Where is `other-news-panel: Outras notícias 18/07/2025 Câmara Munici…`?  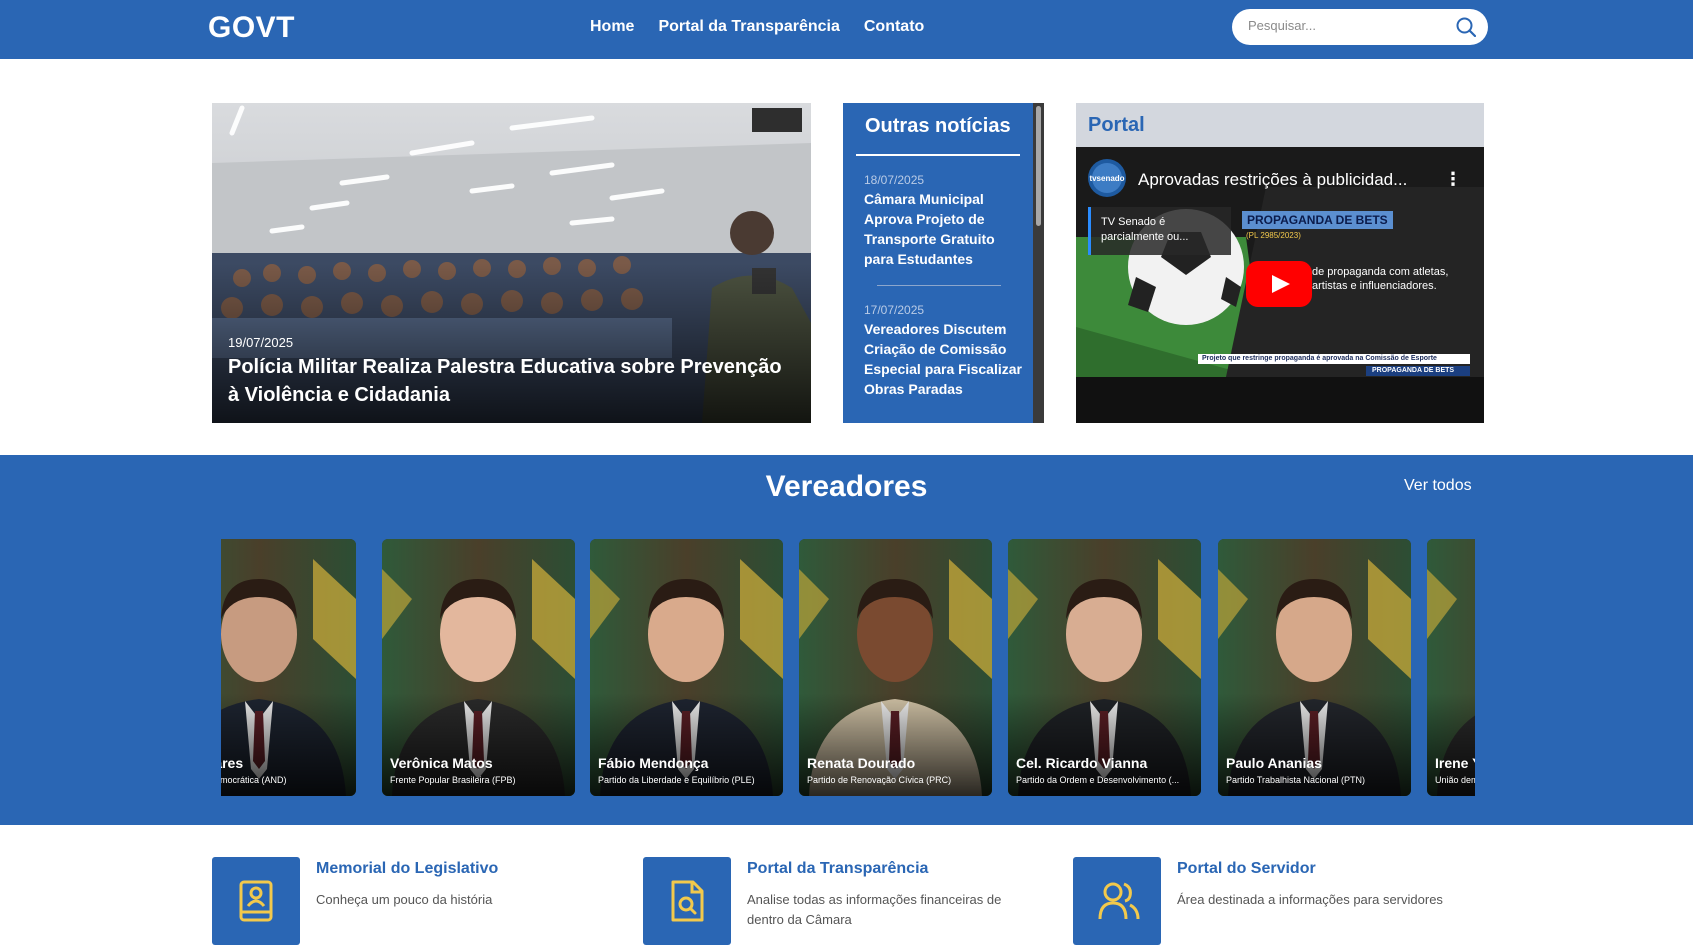 other-news-panel: Outras notícias 18/07/2025 Câmara Munici… is located at coordinates (943, 263).